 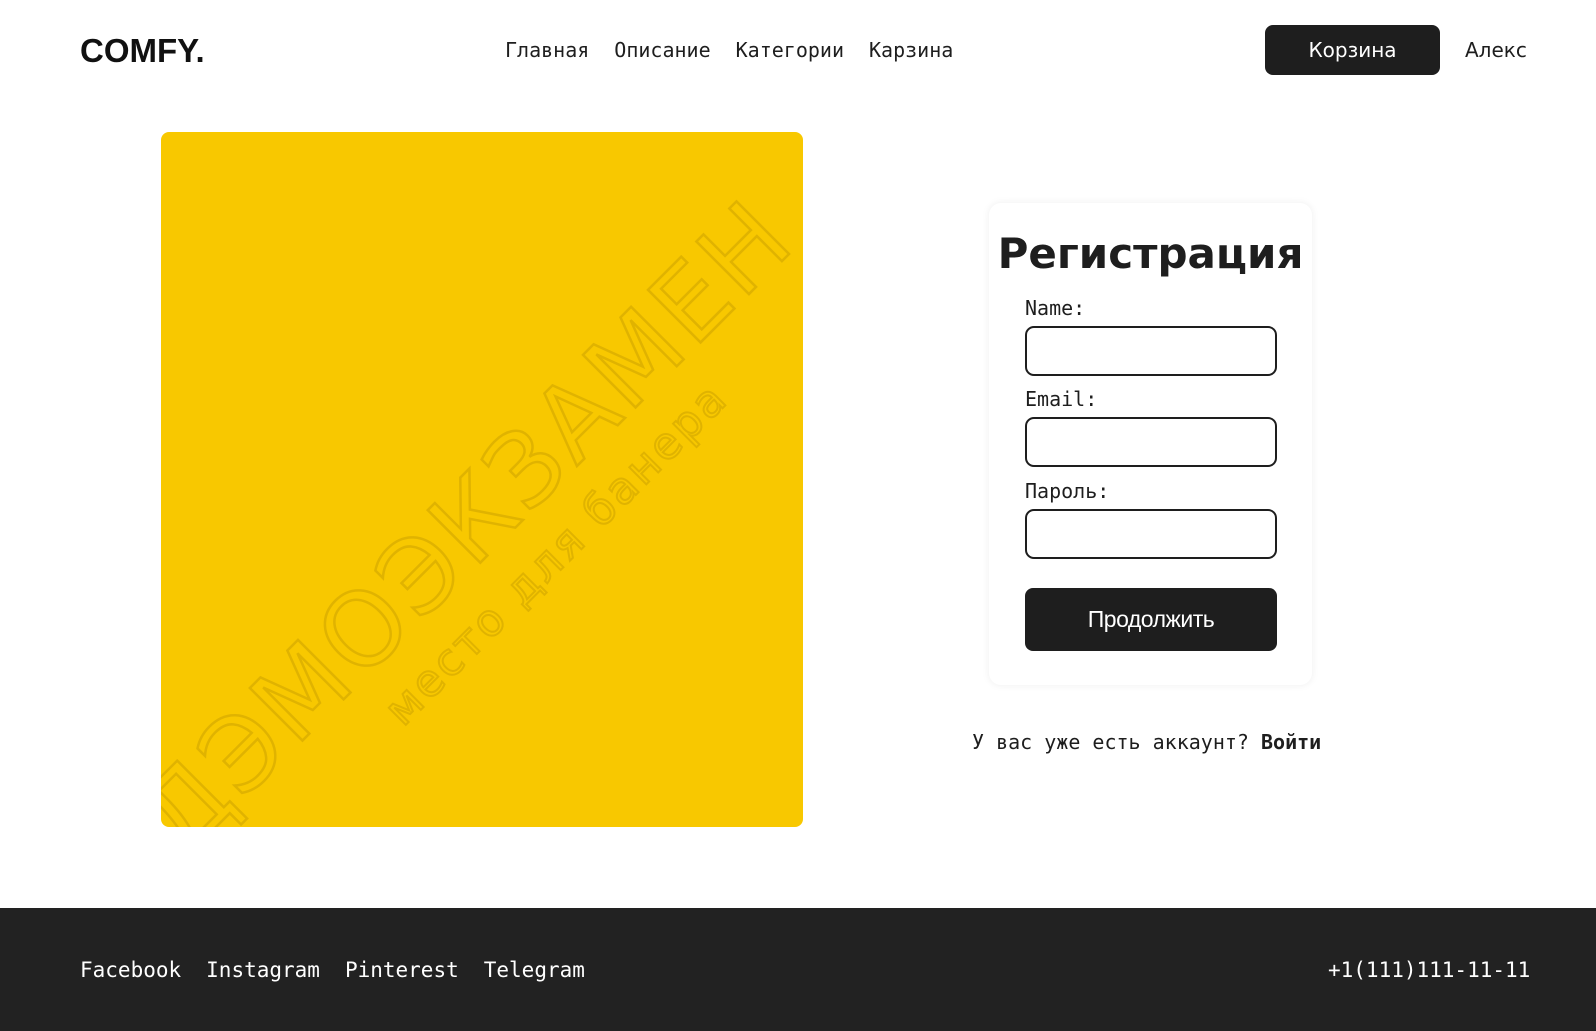 I want to click on login-link: Войти, so click(x=1291, y=742).